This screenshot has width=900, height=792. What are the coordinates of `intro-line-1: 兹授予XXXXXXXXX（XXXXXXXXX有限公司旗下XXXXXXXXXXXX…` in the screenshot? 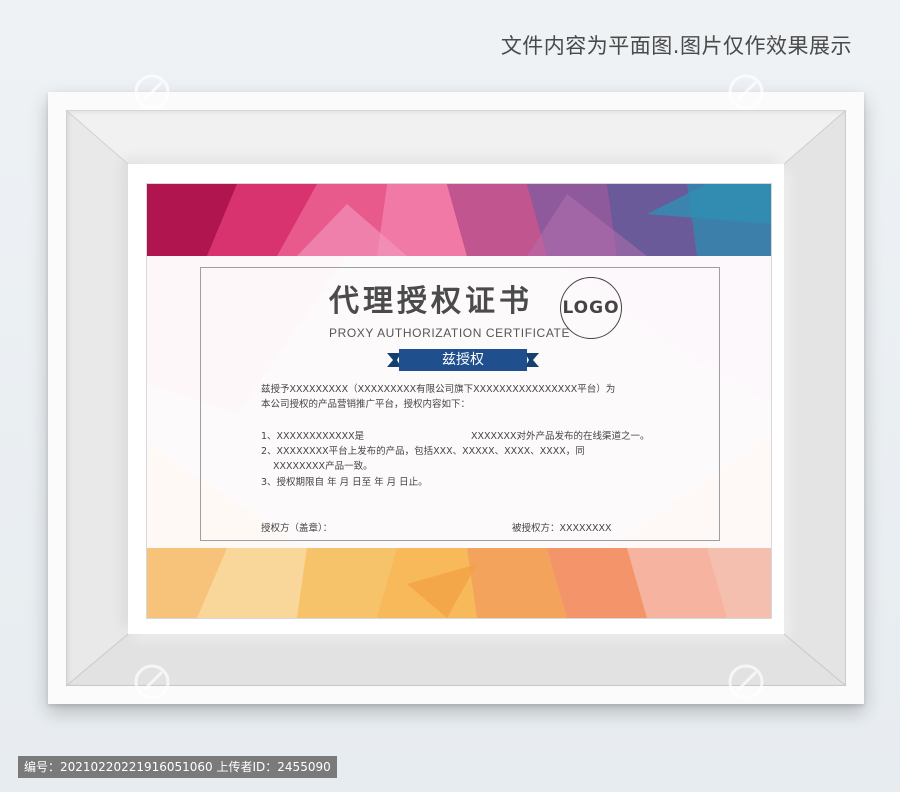 It's located at (438, 389).